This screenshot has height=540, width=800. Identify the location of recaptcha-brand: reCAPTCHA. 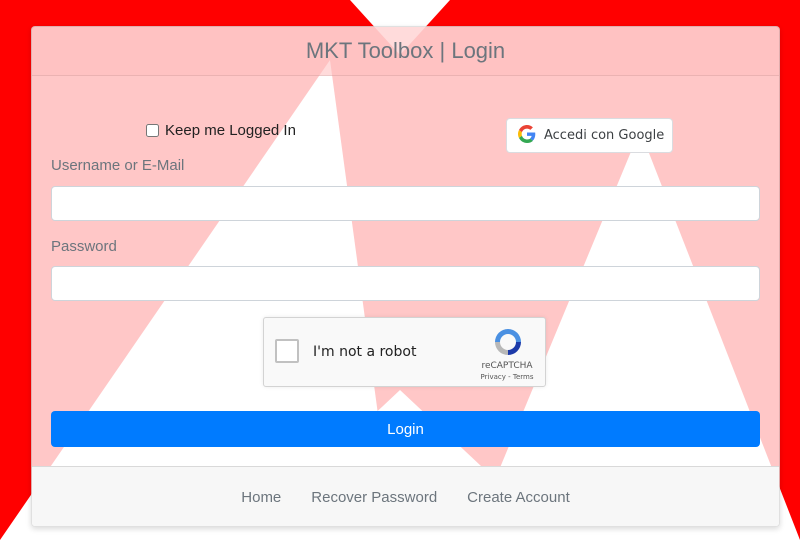
(507, 366).